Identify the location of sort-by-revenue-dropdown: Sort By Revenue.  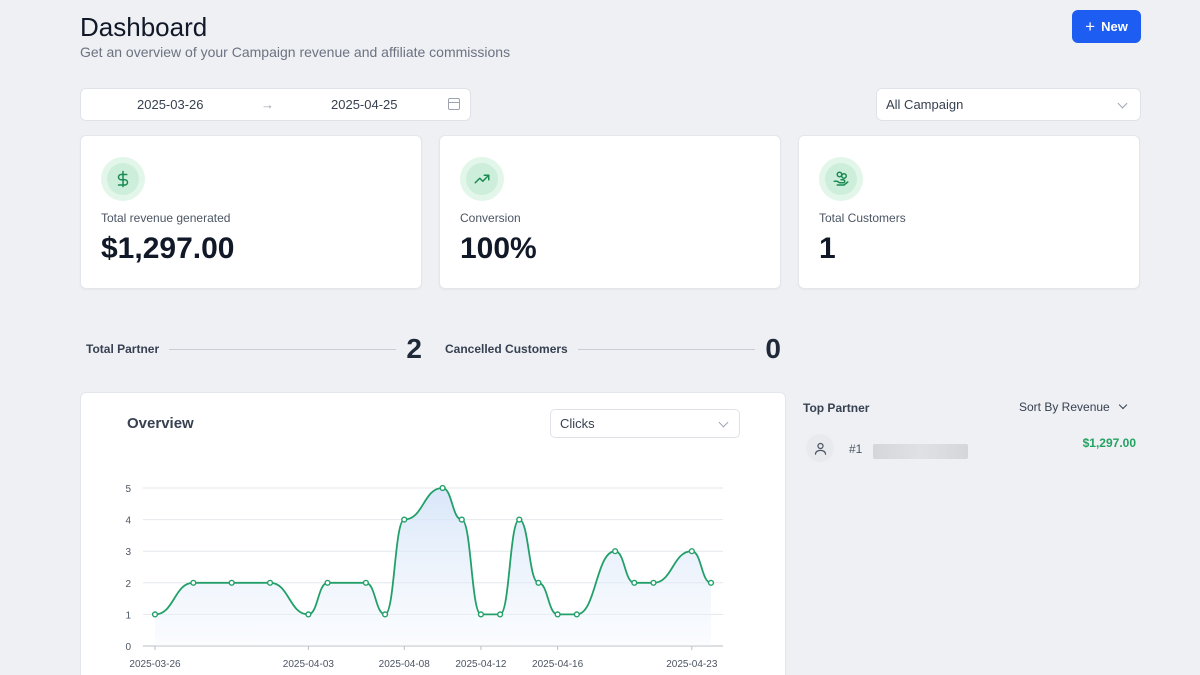
(1073, 407).